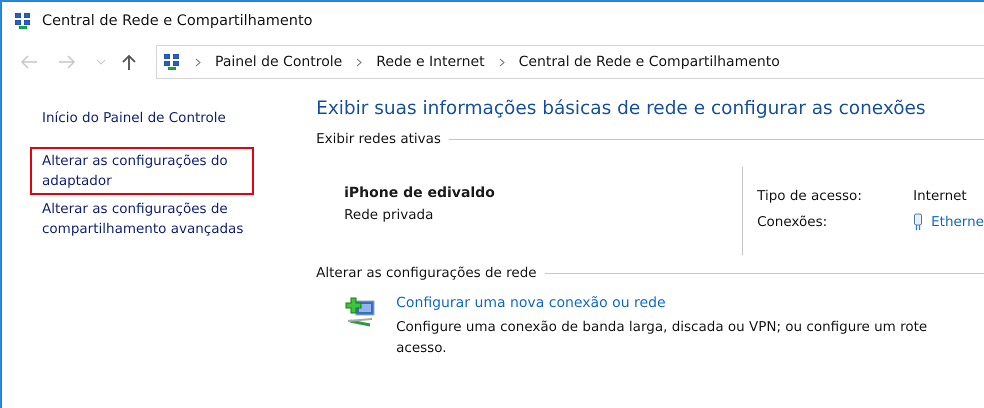  Describe the element at coordinates (278, 62) in the screenshot. I see `breadcrumb: Painel de Controle` at that location.